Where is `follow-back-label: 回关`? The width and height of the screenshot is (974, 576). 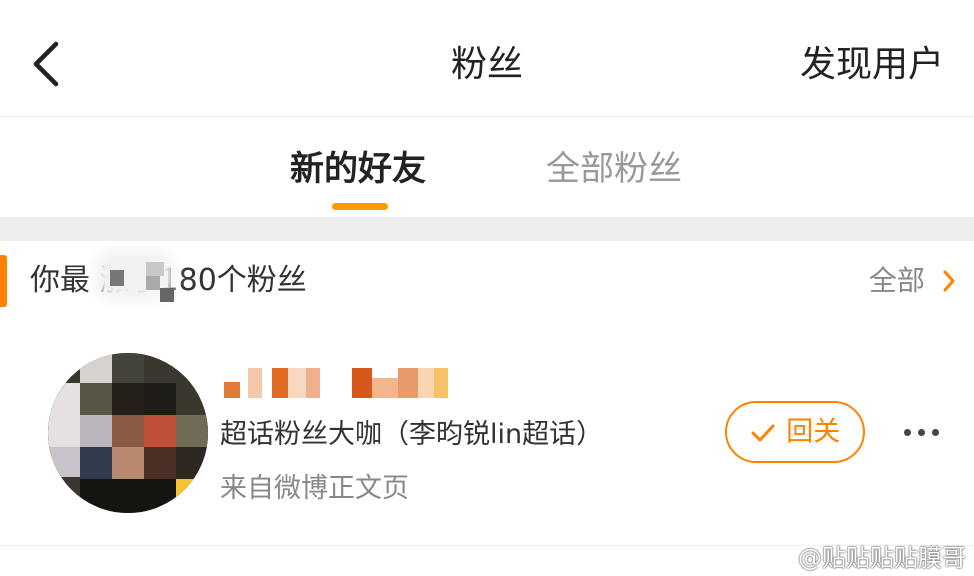 follow-back-label: 回关 is located at coordinates (813, 432).